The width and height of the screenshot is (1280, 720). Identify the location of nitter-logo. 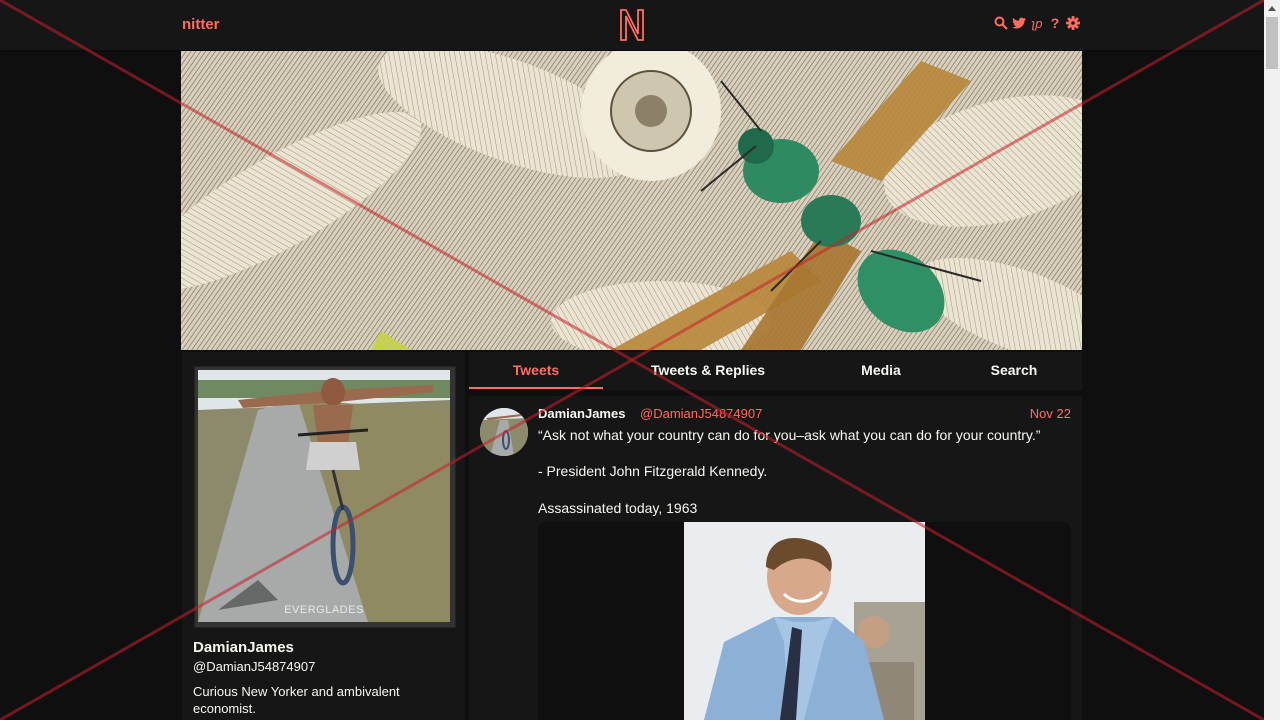
(632, 25).